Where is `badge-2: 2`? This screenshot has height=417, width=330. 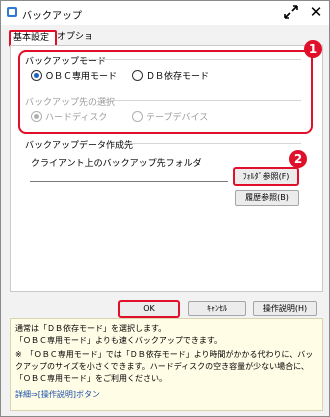
badge-2: 2 is located at coordinates (298, 159).